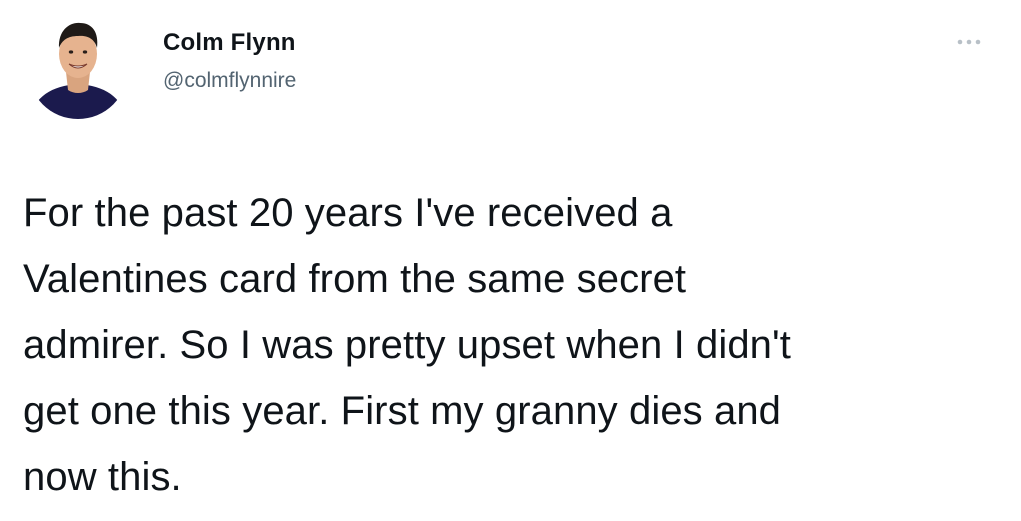 The image size is (1021, 521). I want to click on author-info: Colm Flynn @colmflynnire, so click(229, 61).